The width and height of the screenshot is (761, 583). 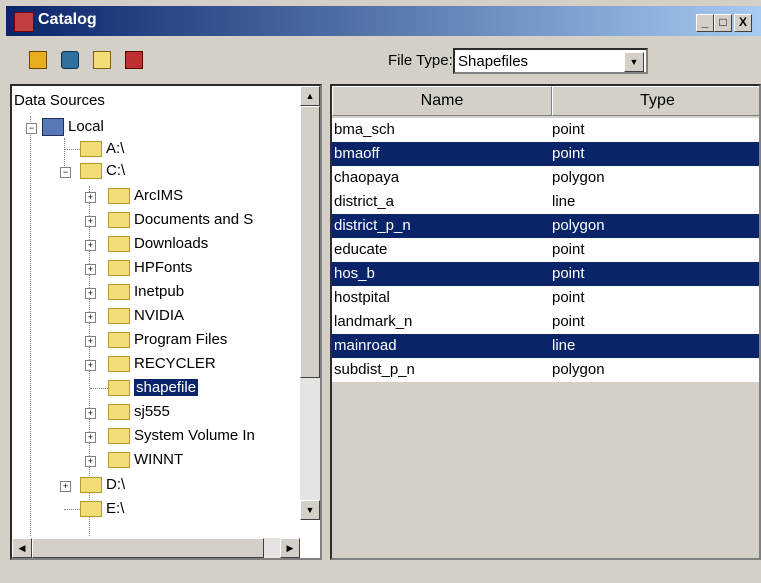 What do you see at coordinates (159, 459) in the screenshot?
I see `tree-item-label: WINNT` at bounding box center [159, 459].